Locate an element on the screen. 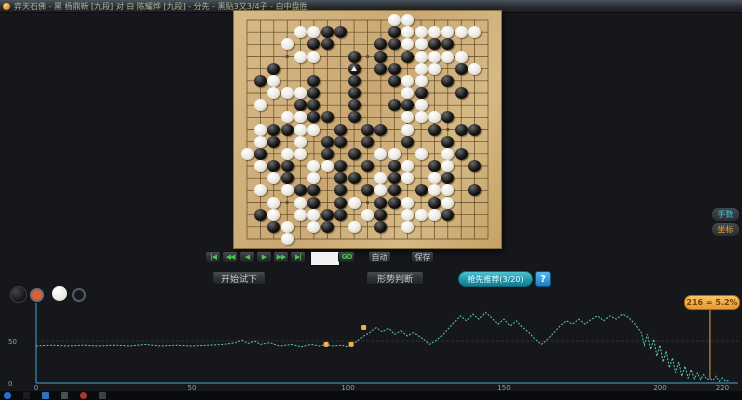  winrate-tooltip-text: 216 = 5.2% is located at coordinates (712, 302).